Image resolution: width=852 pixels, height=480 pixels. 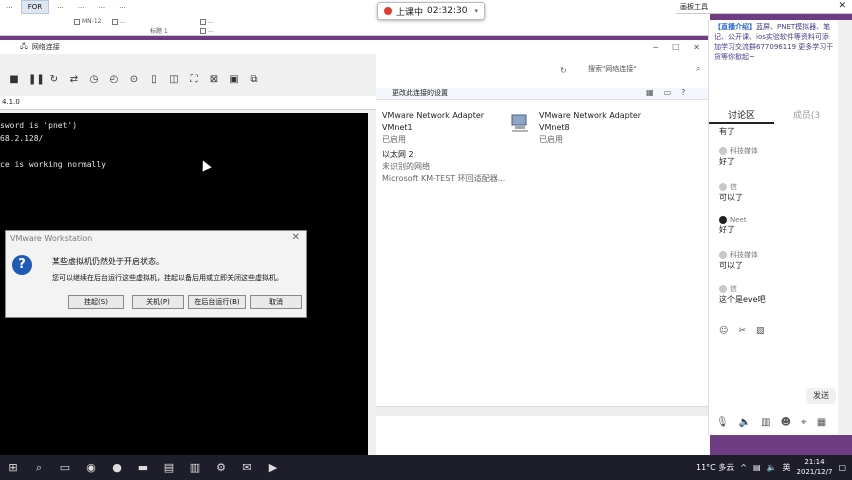 I want to click on volume-icon: 🔈, so click(x=772, y=467).